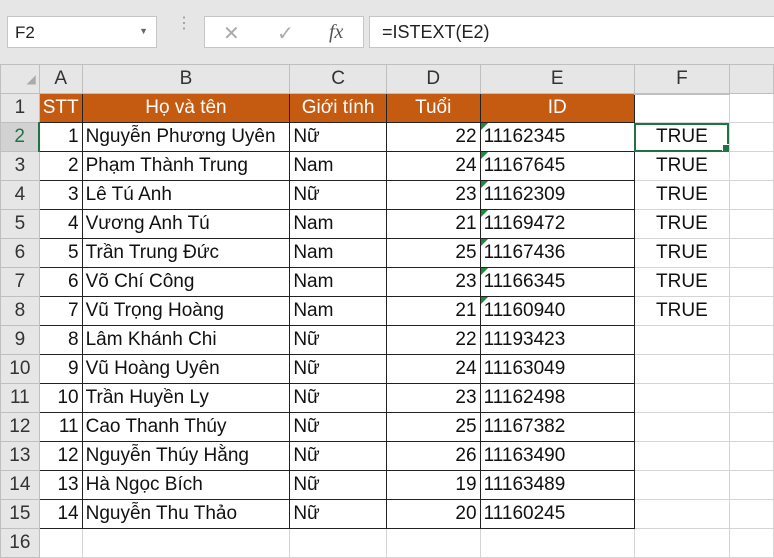 This screenshot has height=558, width=774. What do you see at coordinates (186, 311) in the screenshot?
I see `cell: Vũ Trọng Hoàng` at bounding box center [186, 311].